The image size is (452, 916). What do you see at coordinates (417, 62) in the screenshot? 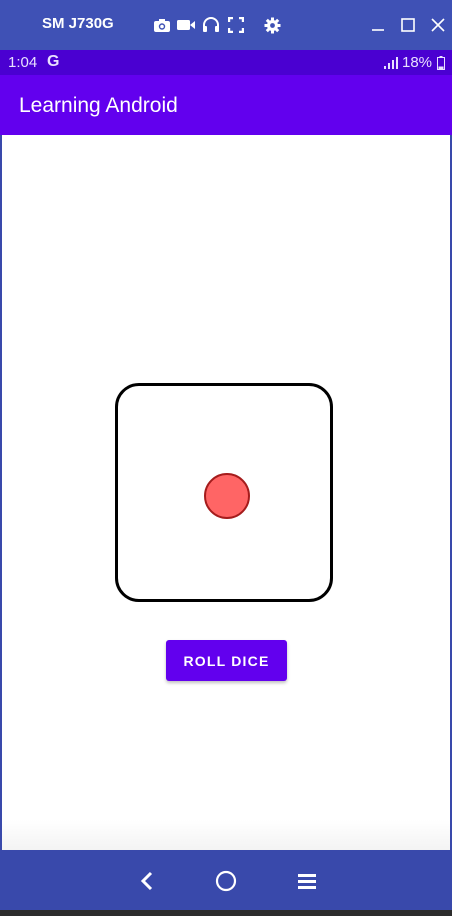
I see `battery-percentage: 18%` at bounding box center [417, 62].